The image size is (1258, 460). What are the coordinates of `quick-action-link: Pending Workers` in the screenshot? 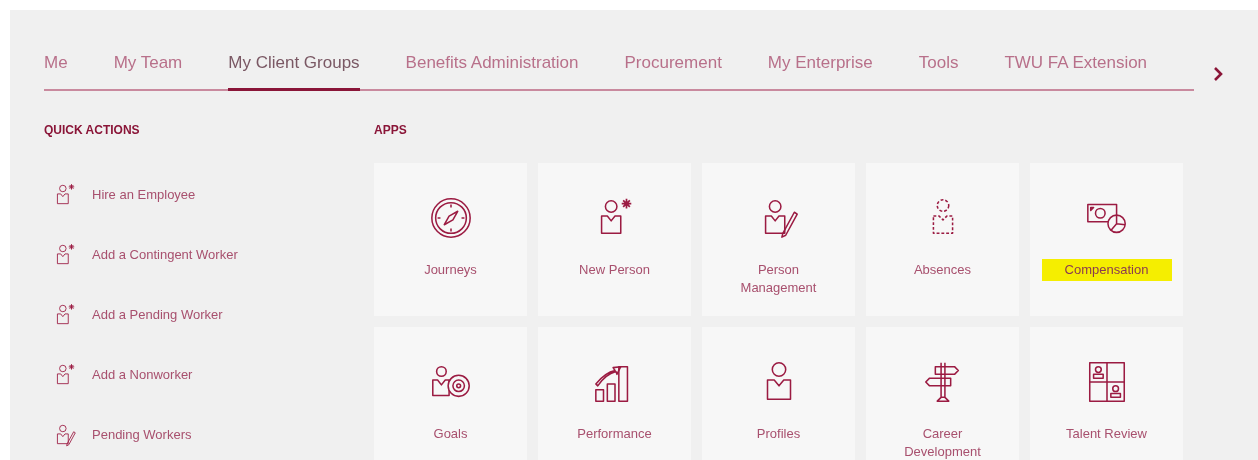 It's located at (142, 434).